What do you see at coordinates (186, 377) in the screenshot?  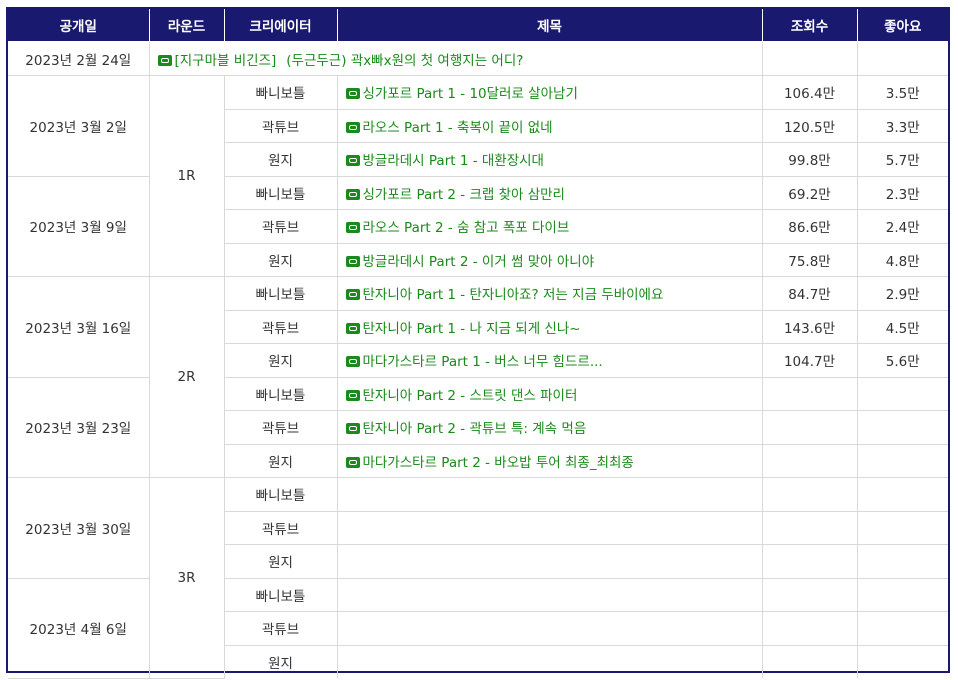 I see `round-cell: 2R` at bounding box center [186, 377].